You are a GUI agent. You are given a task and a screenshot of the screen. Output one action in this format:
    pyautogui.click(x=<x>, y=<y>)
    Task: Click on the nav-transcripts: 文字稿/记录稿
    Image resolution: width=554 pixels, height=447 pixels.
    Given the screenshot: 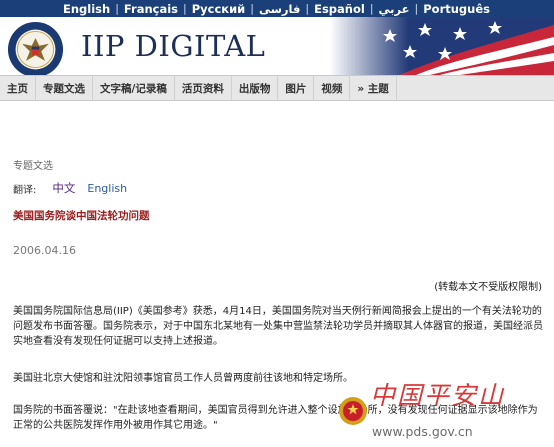 What is the action you would take?
    pyautogui.click(x=134, y=88)
    